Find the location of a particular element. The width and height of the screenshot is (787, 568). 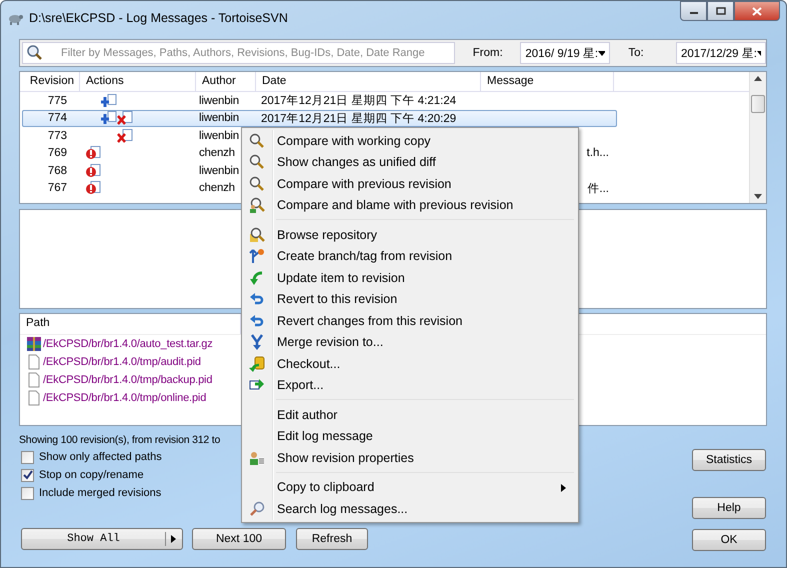

status-text: Showing 100 revision(s), from revision 312 to is located at coordinates (120, 440).